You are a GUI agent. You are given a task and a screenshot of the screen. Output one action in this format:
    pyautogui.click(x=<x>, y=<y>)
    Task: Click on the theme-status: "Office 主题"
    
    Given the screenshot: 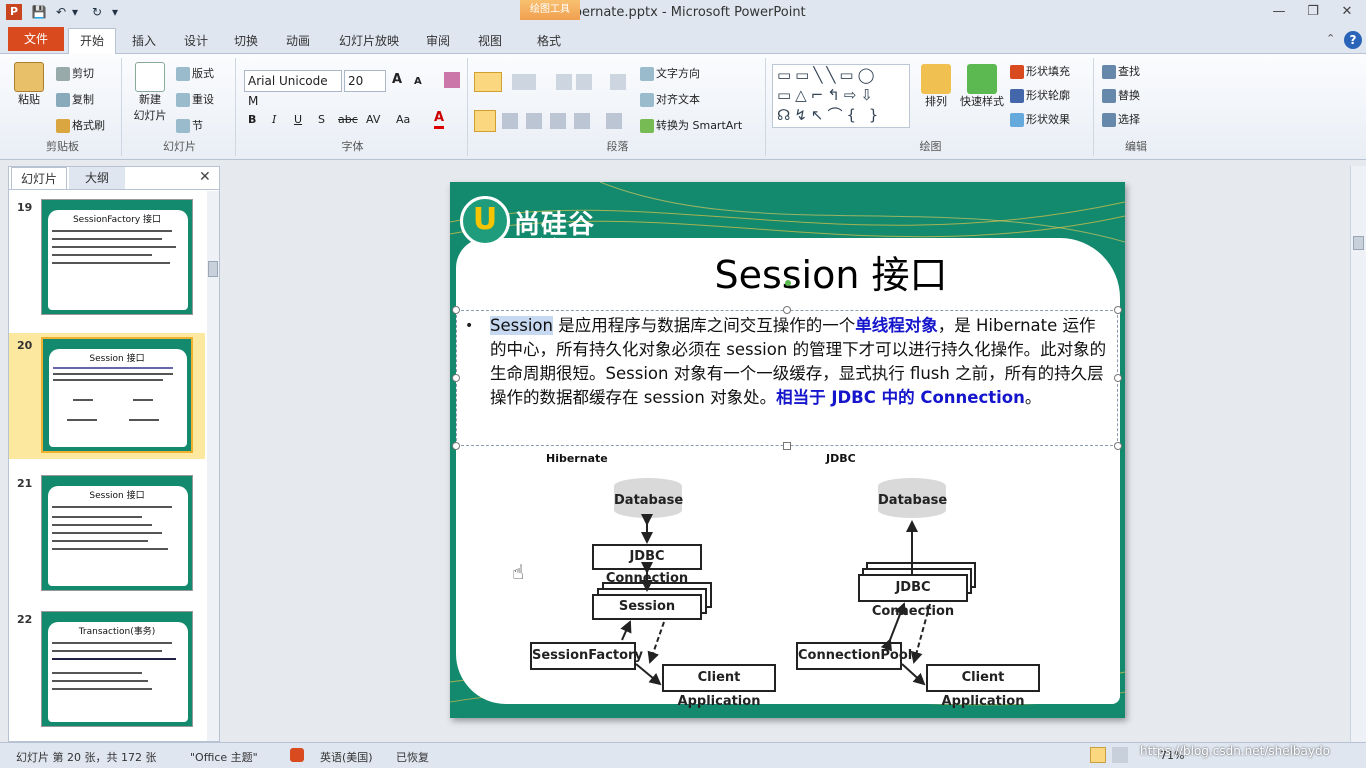 What is the action you would take?
    pyautogui.click(x=224, y=757)
    